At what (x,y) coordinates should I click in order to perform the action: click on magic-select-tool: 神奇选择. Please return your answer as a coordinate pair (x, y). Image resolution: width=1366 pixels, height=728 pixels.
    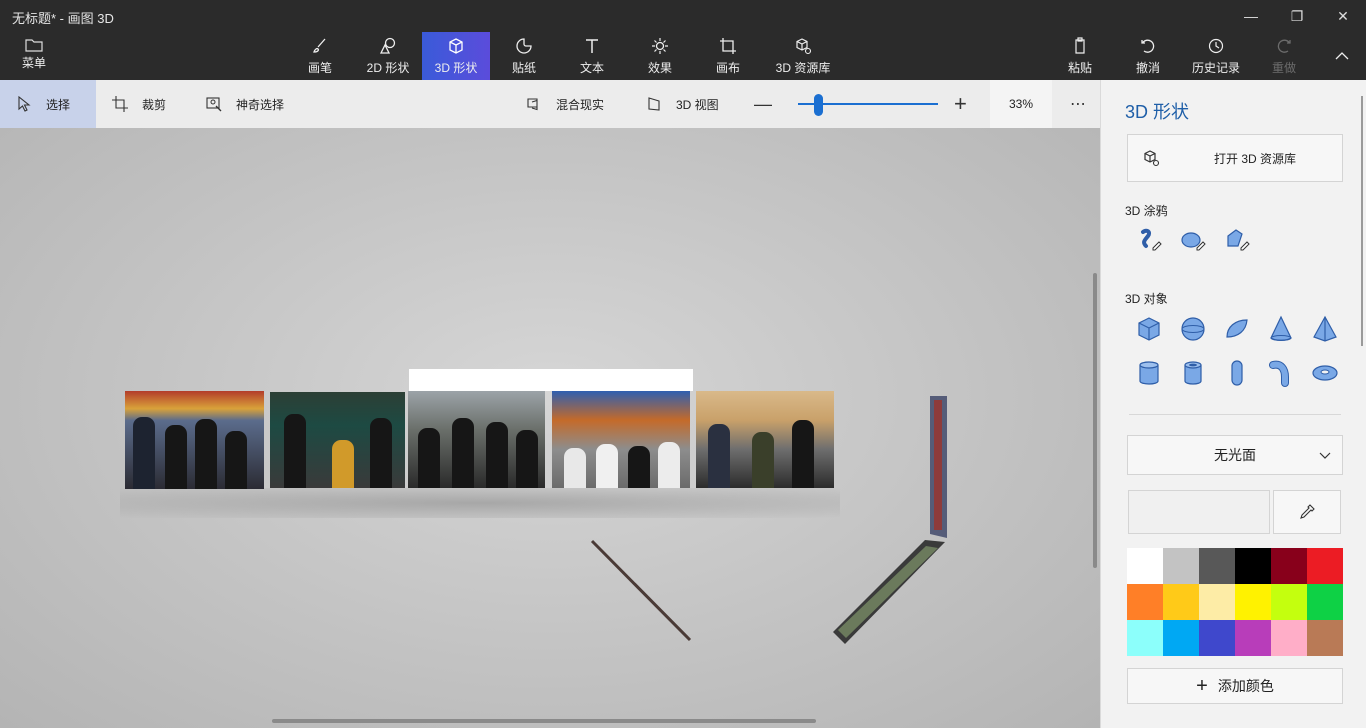
    Looking at the image, I should click on (245, 104).